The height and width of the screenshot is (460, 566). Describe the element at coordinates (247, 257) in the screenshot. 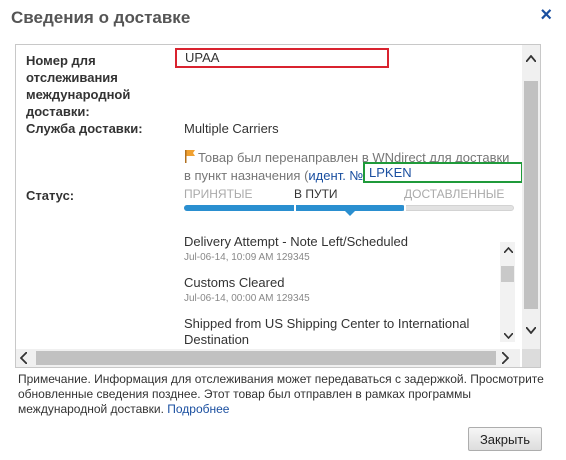

I see `event-meta: Jul-06-14, 10:09 AM 129345` at that location.